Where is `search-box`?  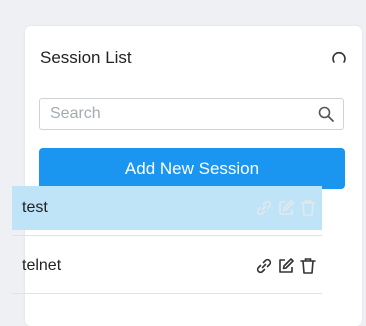 search-box is located at coordinates (191, 114).